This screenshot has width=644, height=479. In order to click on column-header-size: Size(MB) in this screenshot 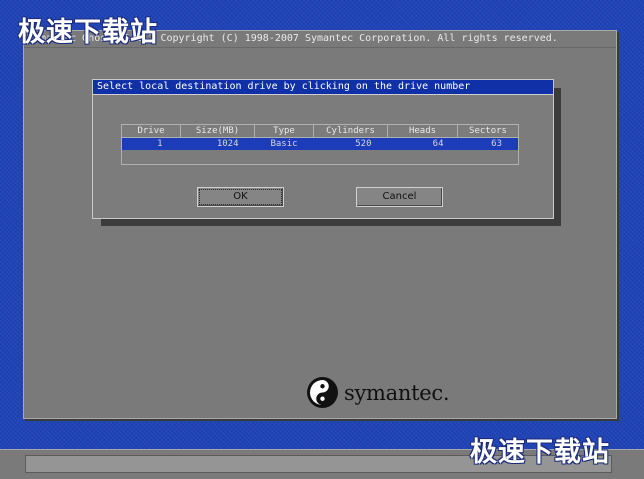, I will do `click(217, 131)`.